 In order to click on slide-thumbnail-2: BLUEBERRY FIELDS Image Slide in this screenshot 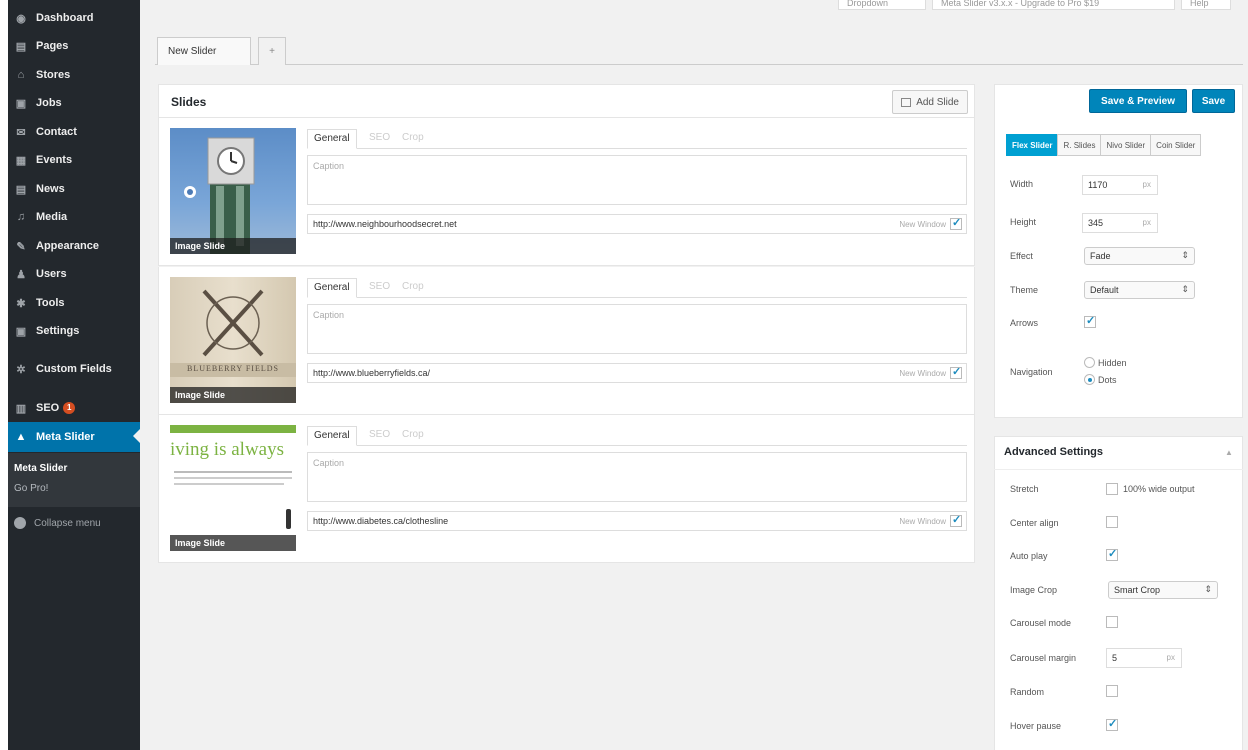, I will do `click(233, 340)`.